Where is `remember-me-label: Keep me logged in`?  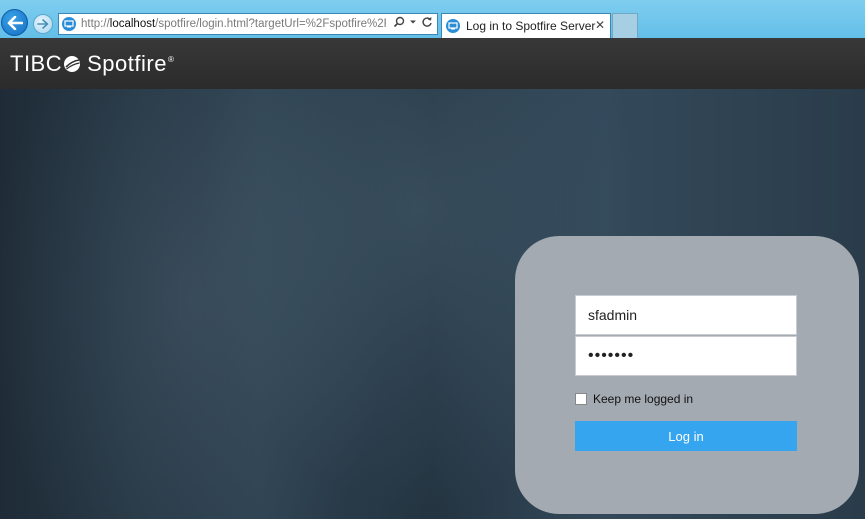 remember-me-label: Keep me logged in is located at coordinates (643, 399).